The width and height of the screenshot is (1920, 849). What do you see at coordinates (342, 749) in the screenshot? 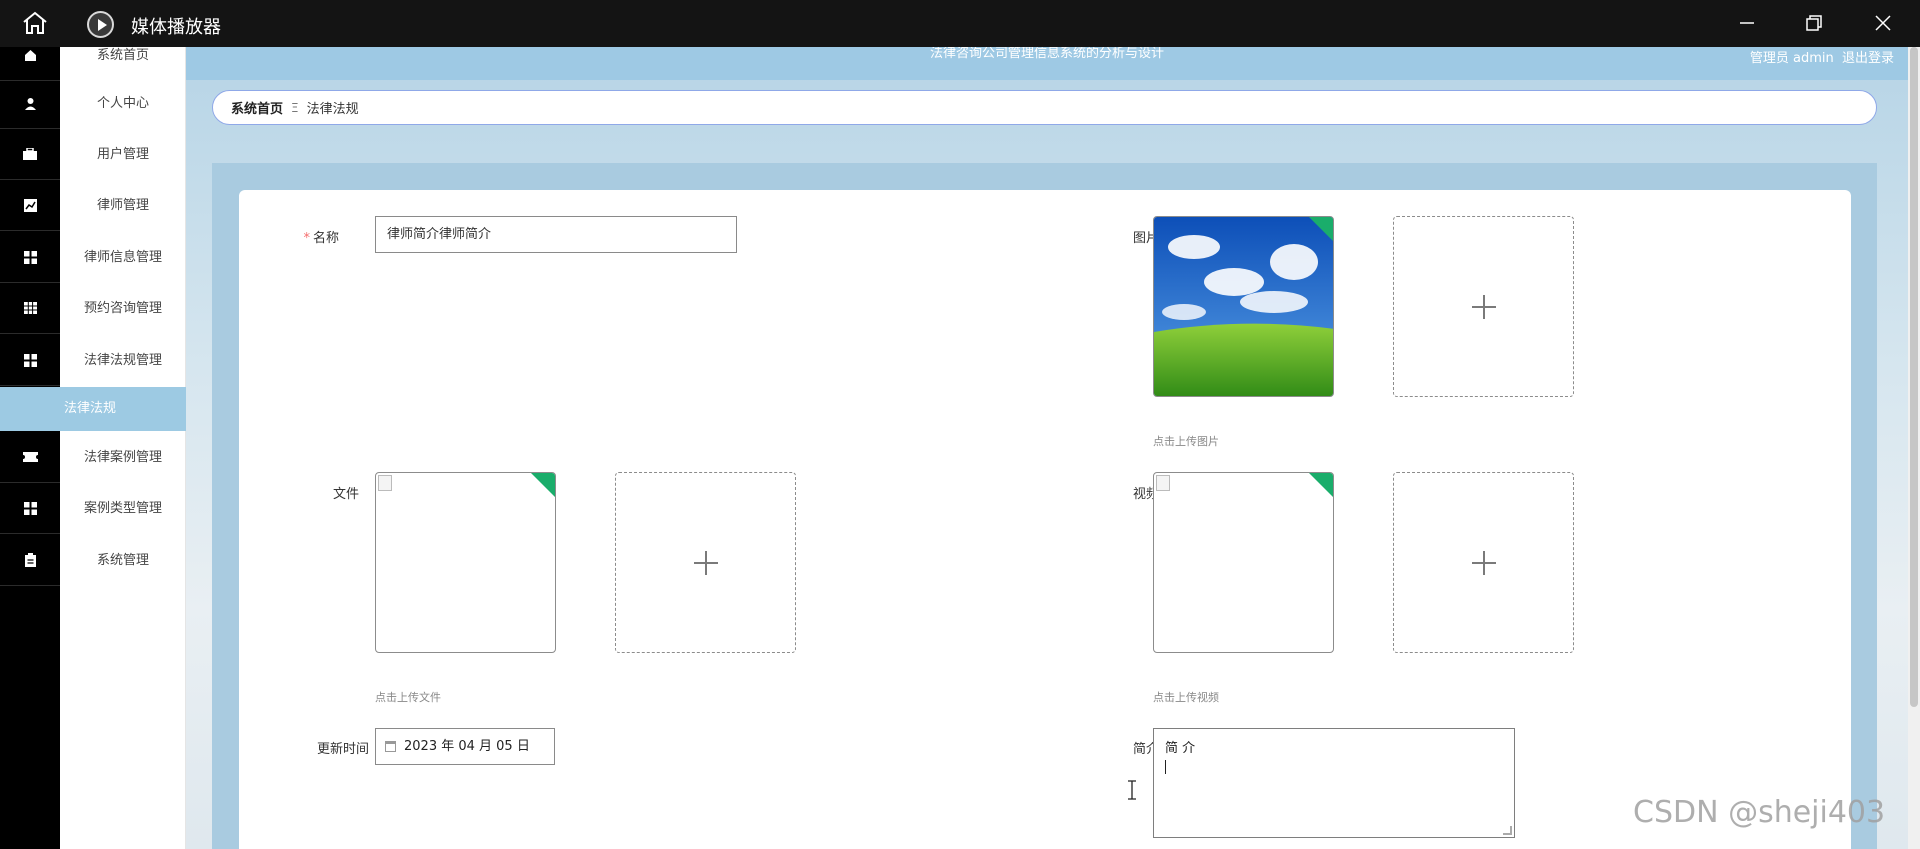
I see `updated-time-label: 更新时间` at bounding box center [342, 749].